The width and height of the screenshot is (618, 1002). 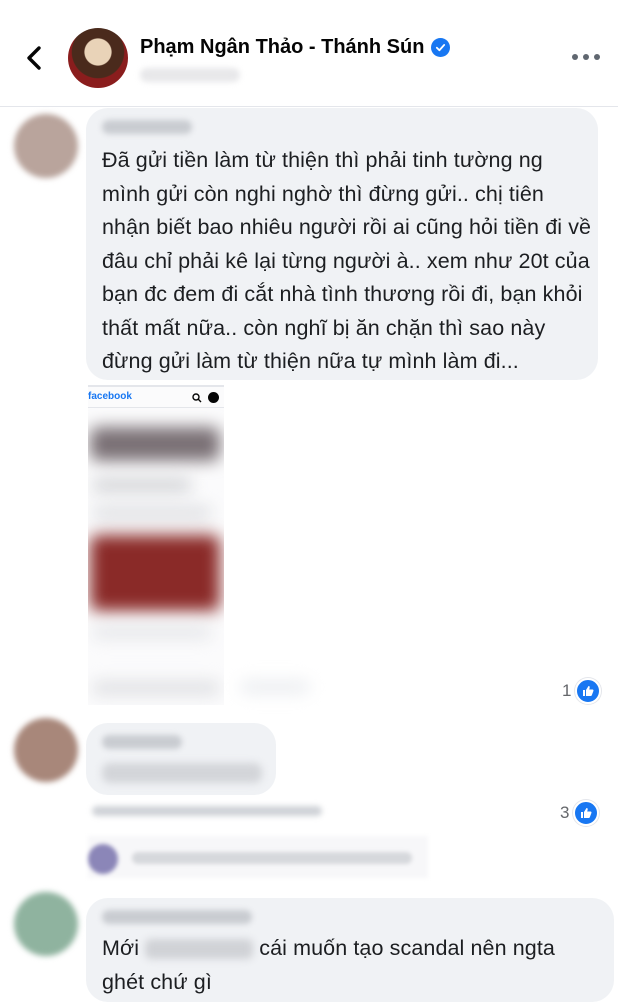 I want to click on comment-actions-blurred, so click(x=207, y=811).